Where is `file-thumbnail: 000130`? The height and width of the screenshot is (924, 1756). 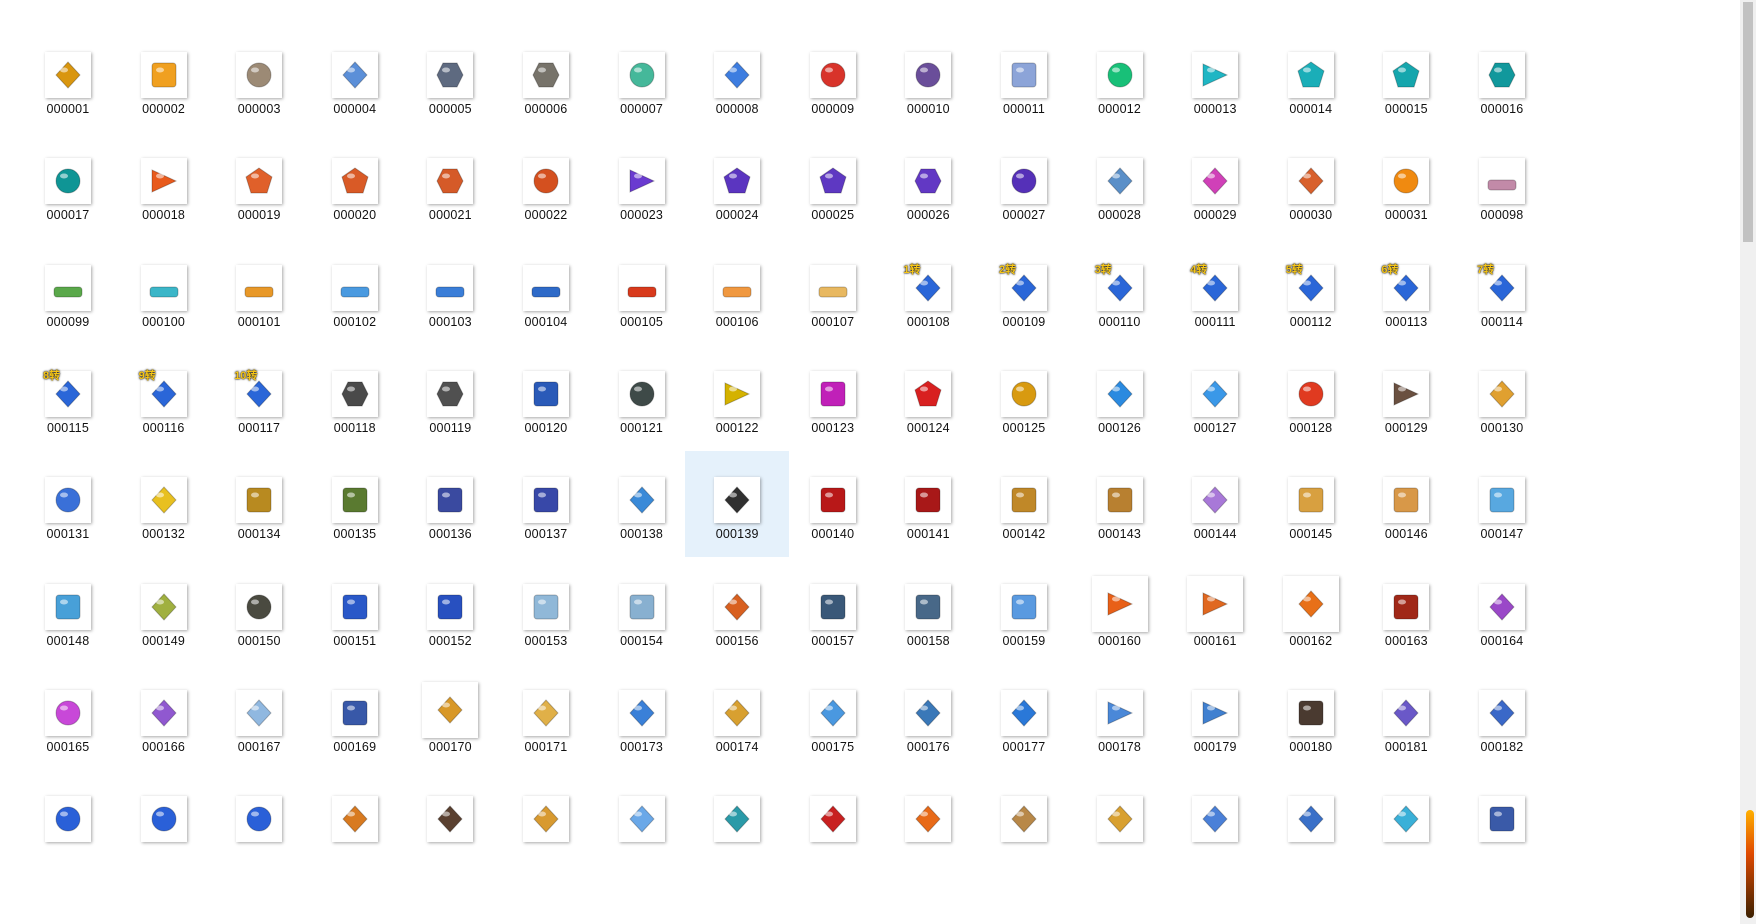 file-thumbnail: 000130 is located at coordinates (1502, 428).